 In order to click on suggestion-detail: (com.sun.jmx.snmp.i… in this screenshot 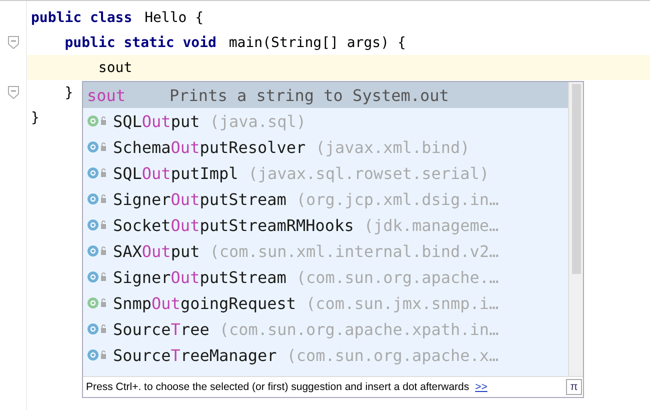, I will do `click(402, 303)`.